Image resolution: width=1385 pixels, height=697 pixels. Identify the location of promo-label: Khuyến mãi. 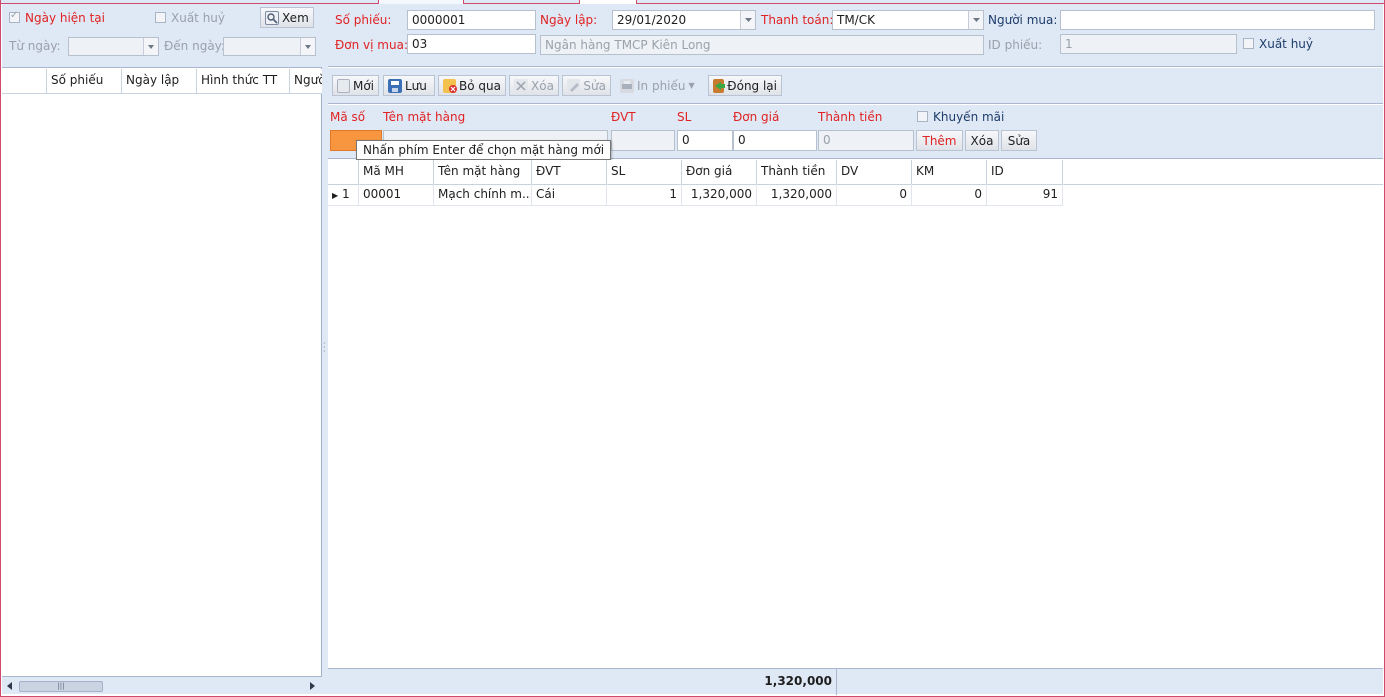
(969, 117).